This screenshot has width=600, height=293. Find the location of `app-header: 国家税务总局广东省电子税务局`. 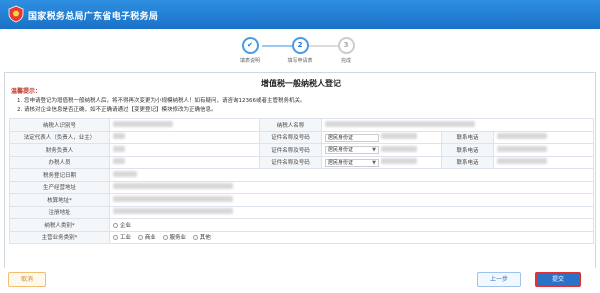

app-header: 国家税务总局广东省电子税务局 is located at coordinates (300, 14).